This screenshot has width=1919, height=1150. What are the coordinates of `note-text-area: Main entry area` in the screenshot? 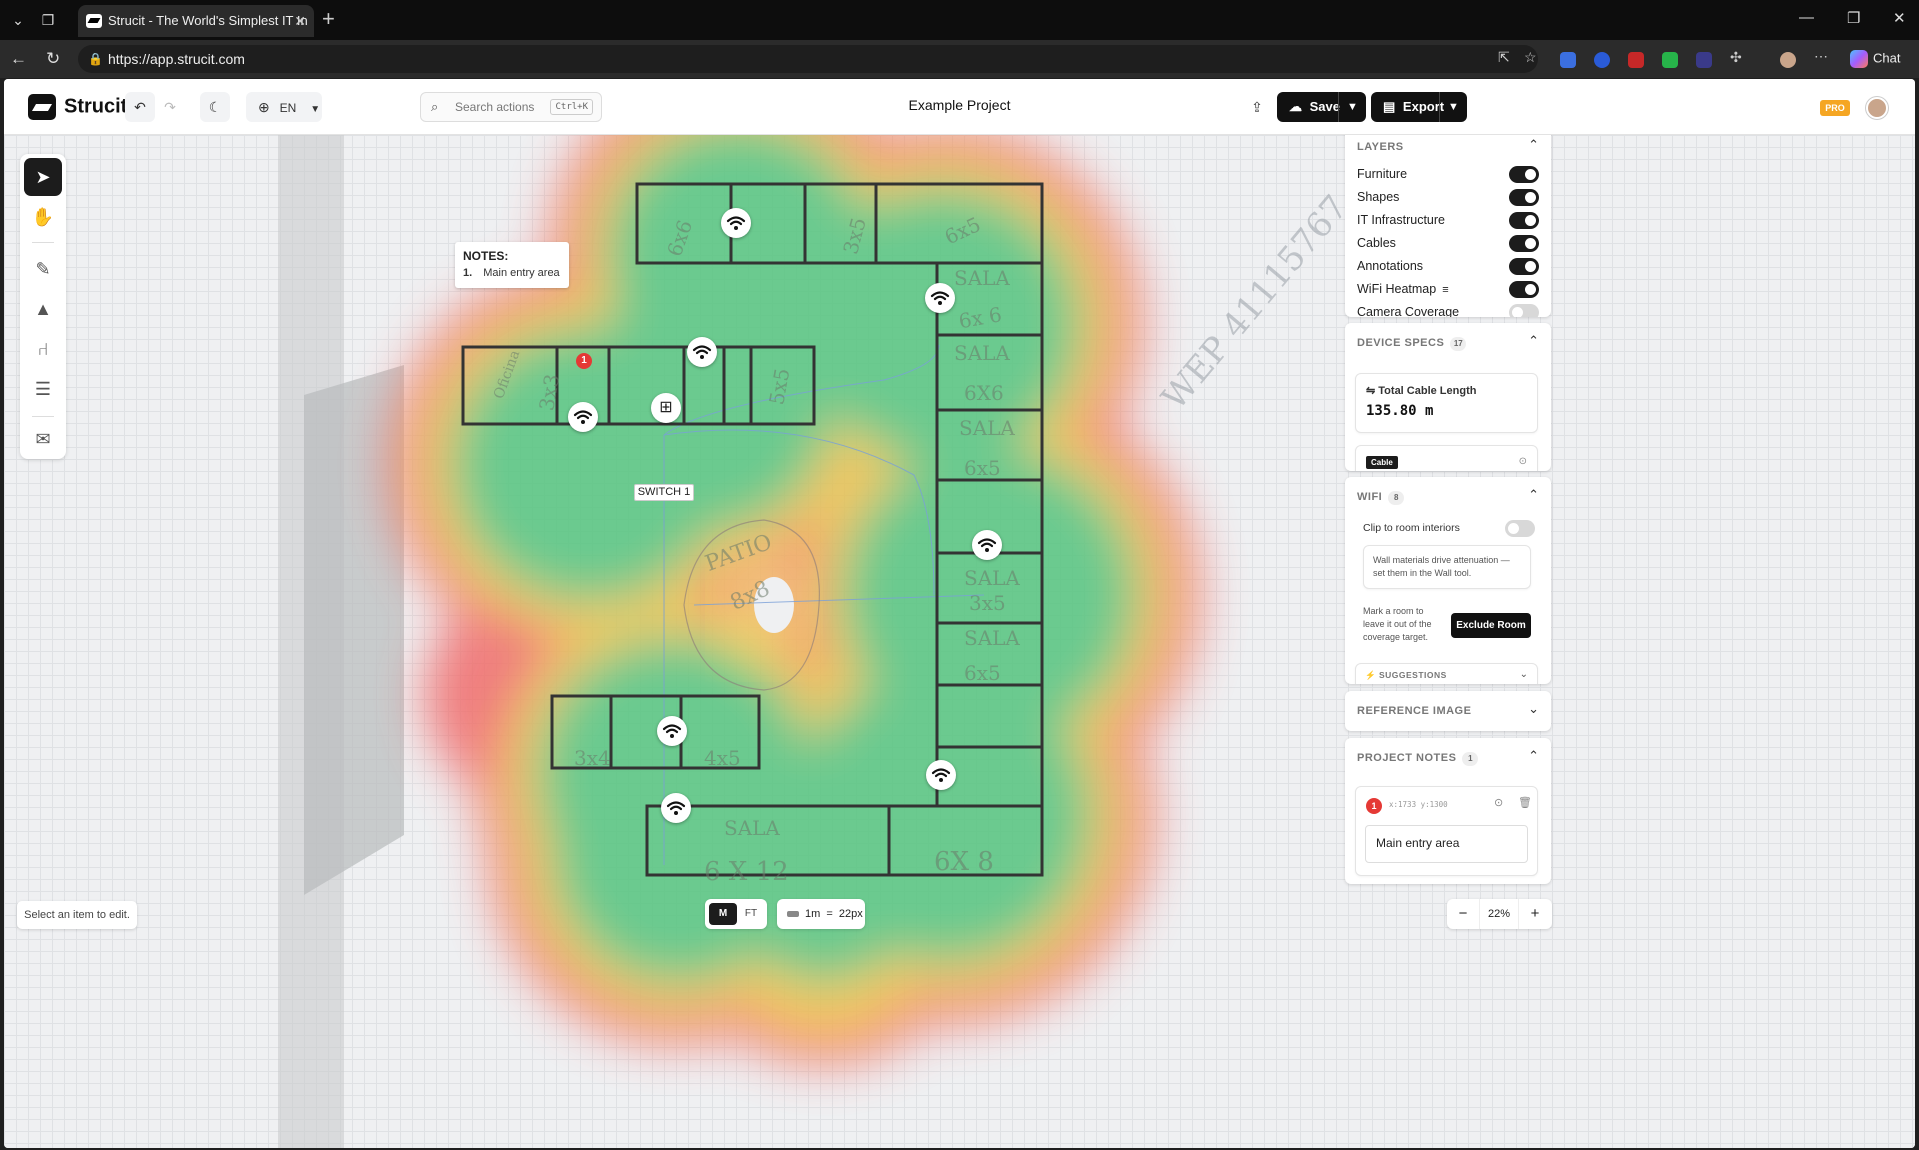 It's located at (1446, 844).